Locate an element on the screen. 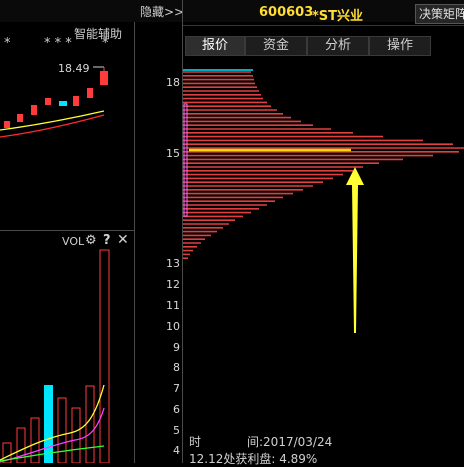 The image size is (464, 467). profit-ratio: 12.12处获利盘: 4.89% is located at coordinates (253, 459).